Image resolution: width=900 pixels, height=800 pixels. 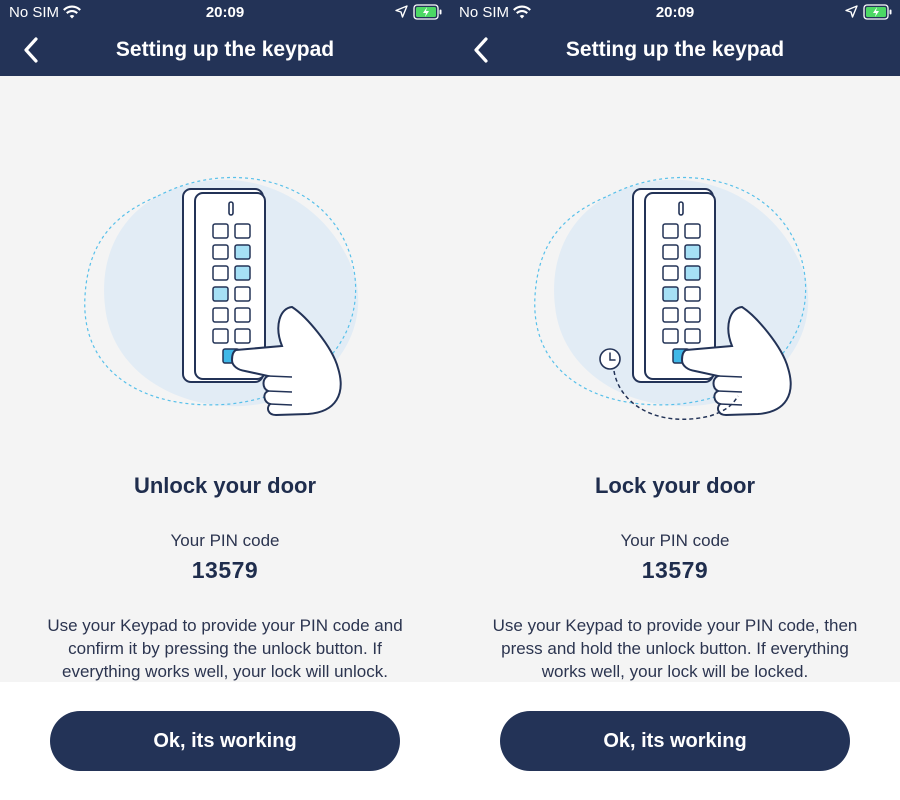 What do you see at coordinates (675, 485) in the screenshot?
I see `page-title: Lock your door` at bounding box center [675, 485].